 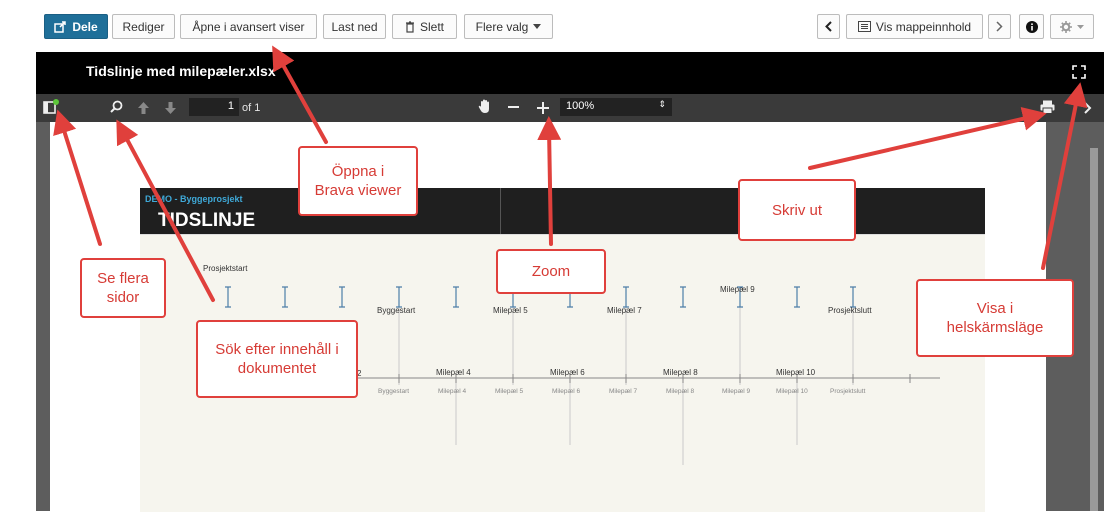 I want to click on page-total: of 1, so click(x=251, y=108).